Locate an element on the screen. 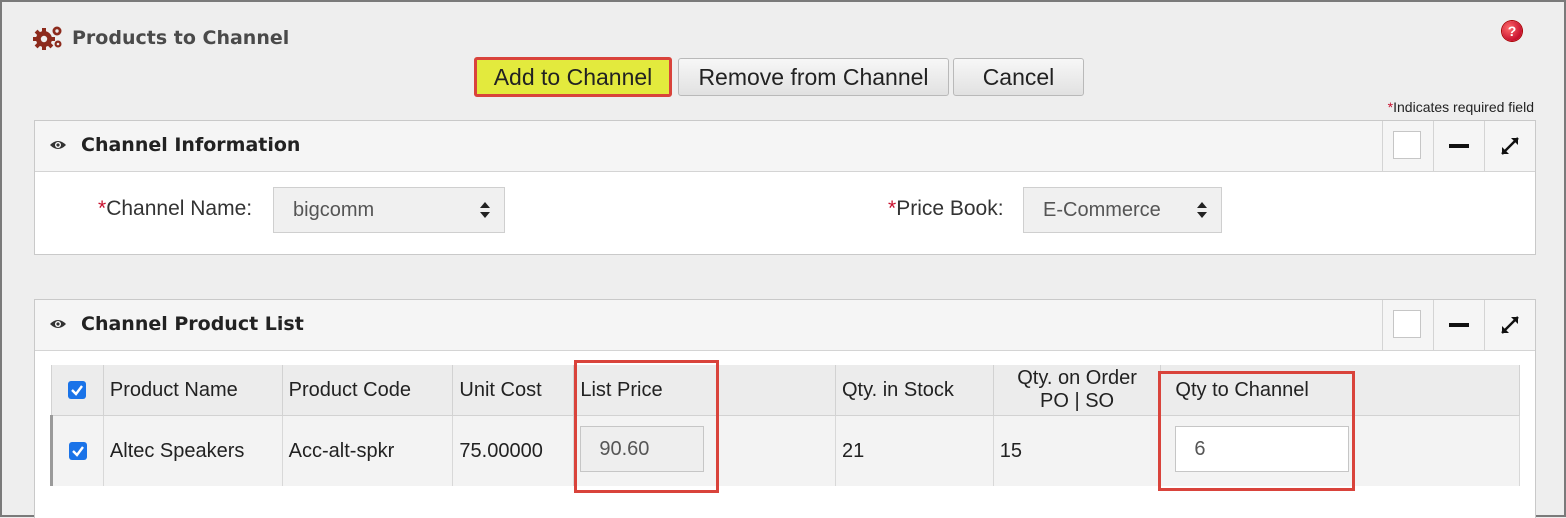 The image size is (1566, 518). row-checkbox is located at coordinates (77, 451).